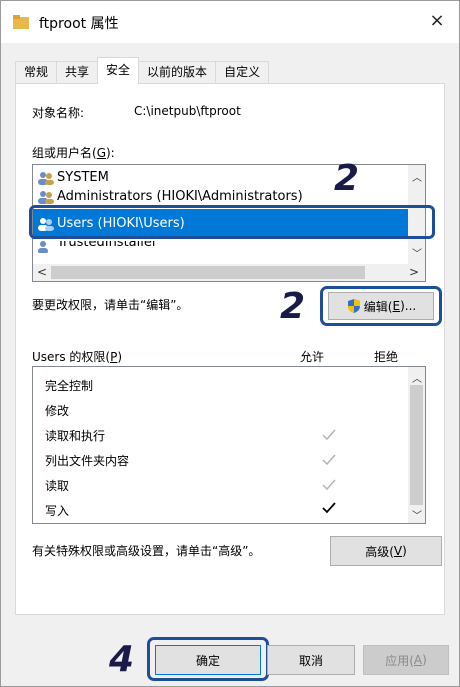 The width and height of the screenshot is (460, 687). I want to click on groups-label: 组或用户名(G):, so click(73, 153).